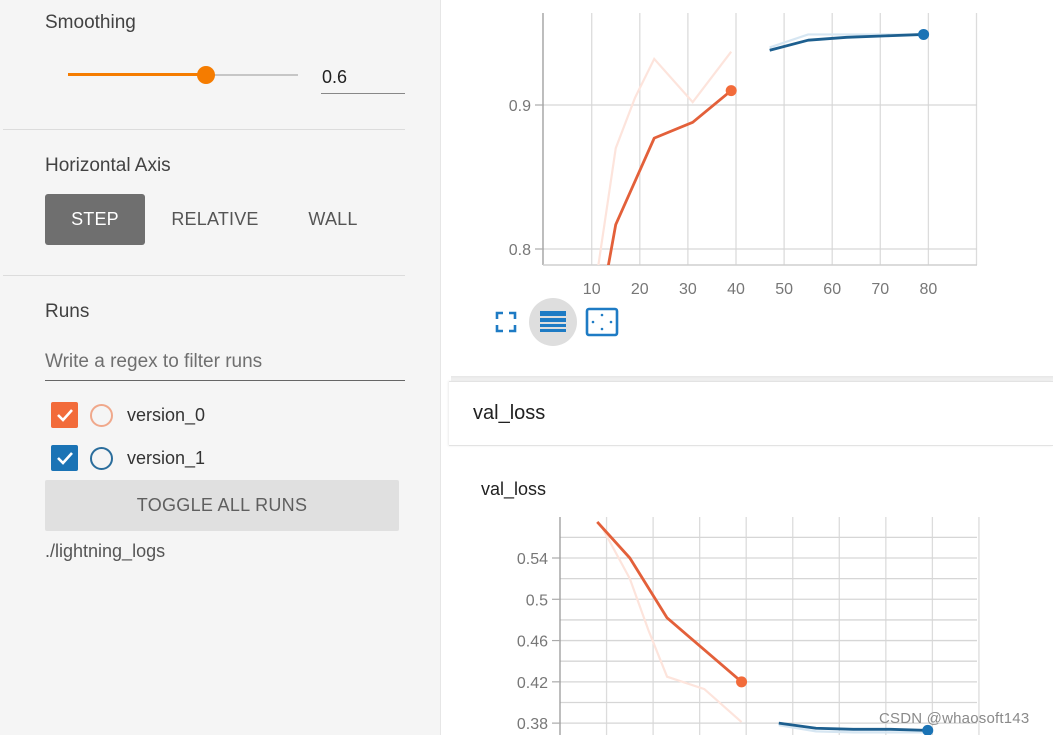 The image size is (1053, 735). What do you see at coordinates (929, 289) in the screenshot?
I see `x-tick-label: 80` at bounding box center [929, 289].